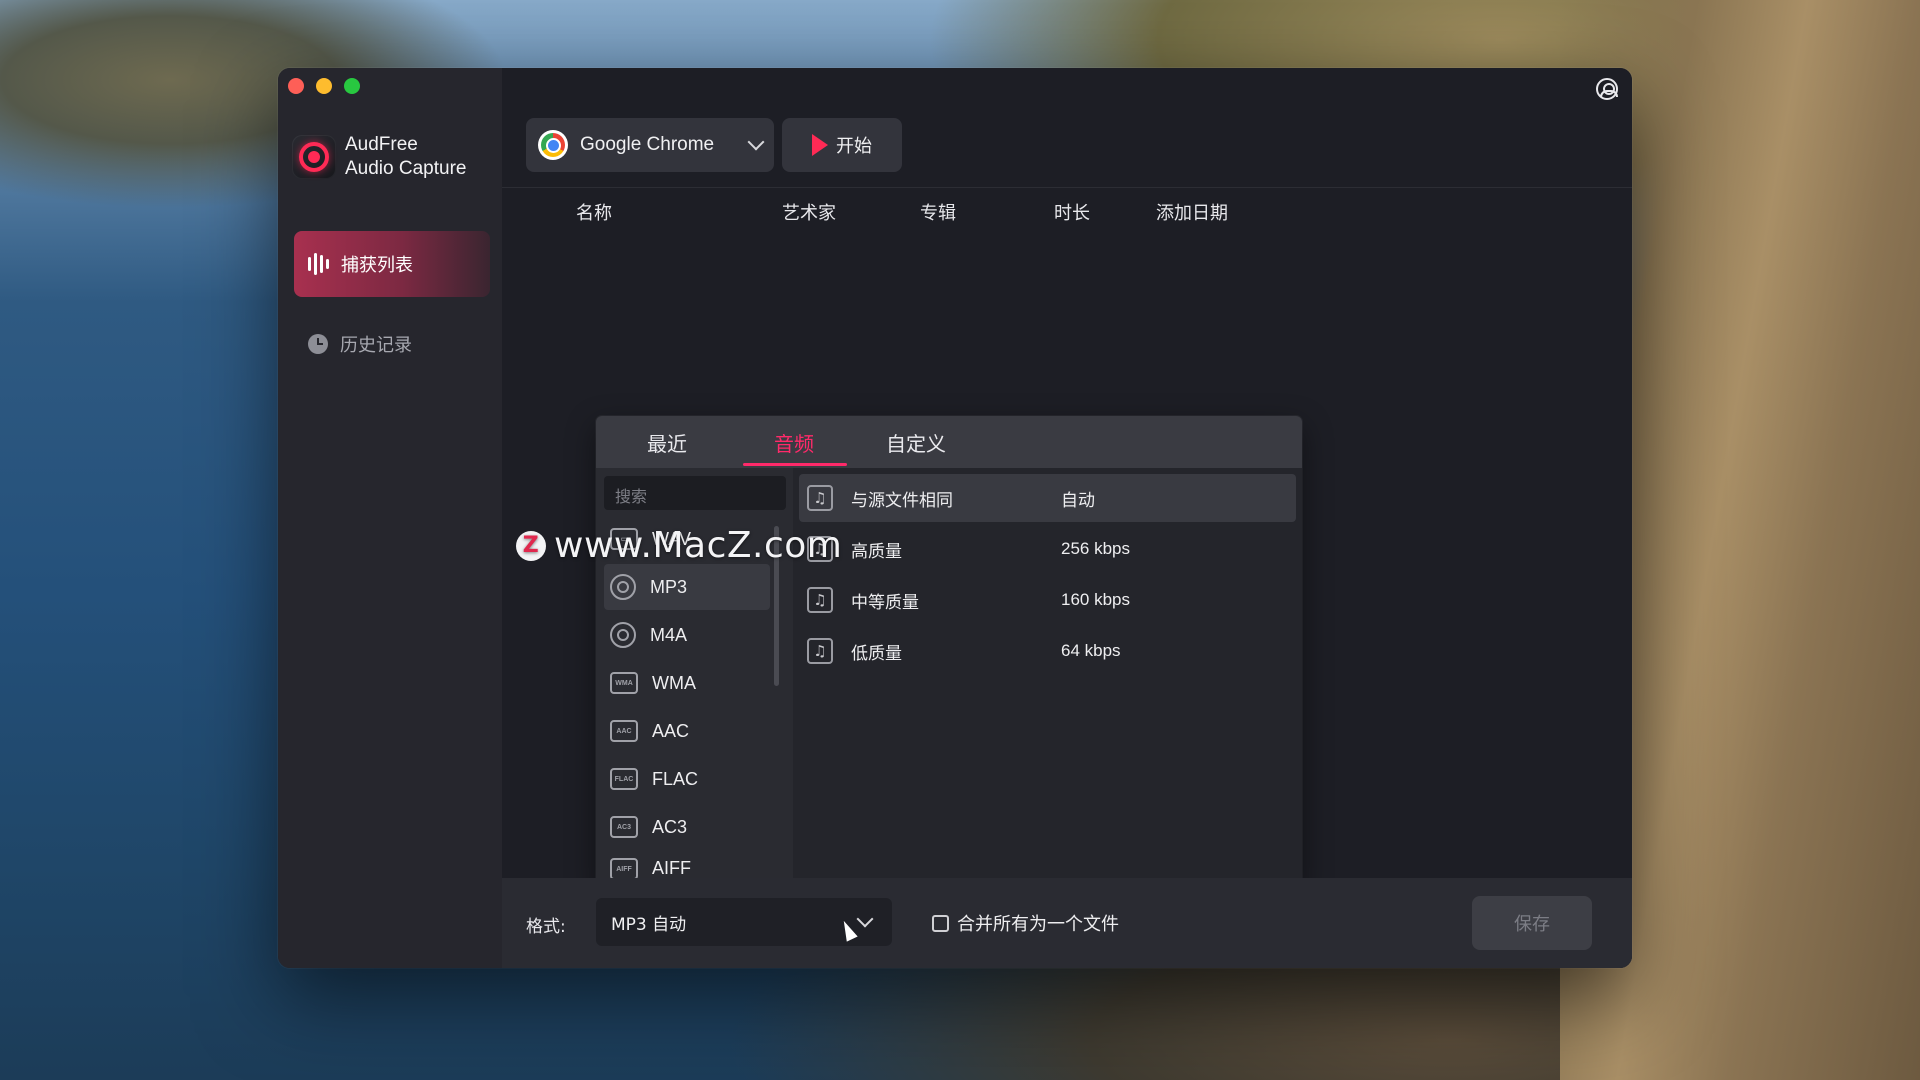  I want to click on save-button: 保存, so click(1532, 923).